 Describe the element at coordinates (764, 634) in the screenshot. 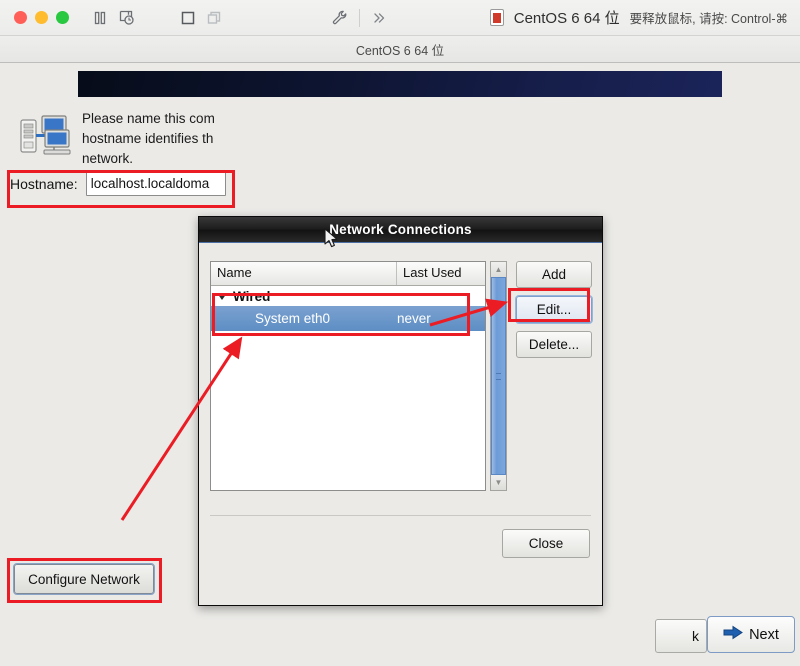

I see `next-button-label: Next` at that location.